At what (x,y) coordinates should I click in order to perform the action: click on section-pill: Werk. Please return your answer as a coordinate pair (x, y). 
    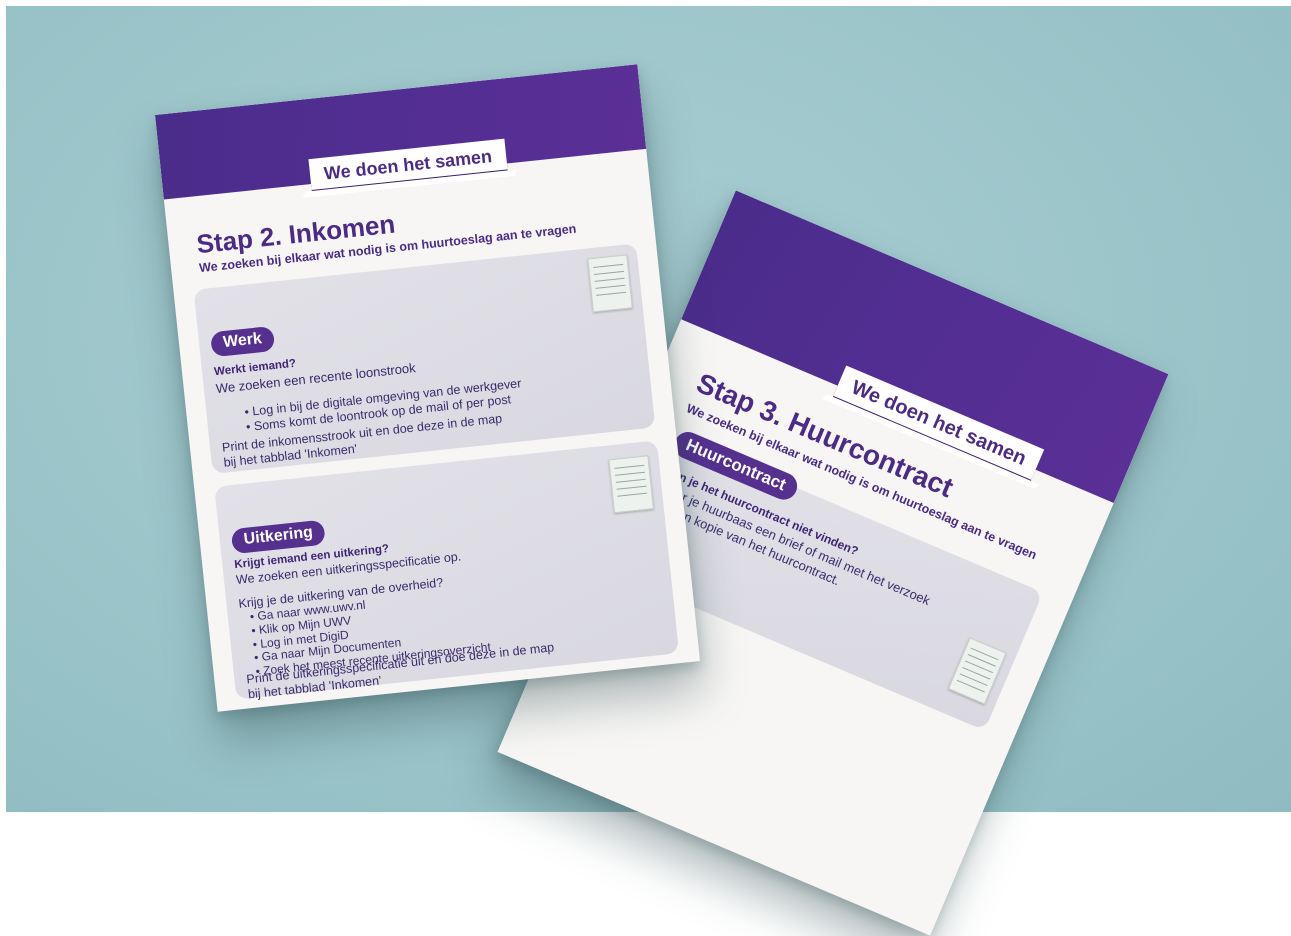
    Looking at the image, I should click on (242, 341).